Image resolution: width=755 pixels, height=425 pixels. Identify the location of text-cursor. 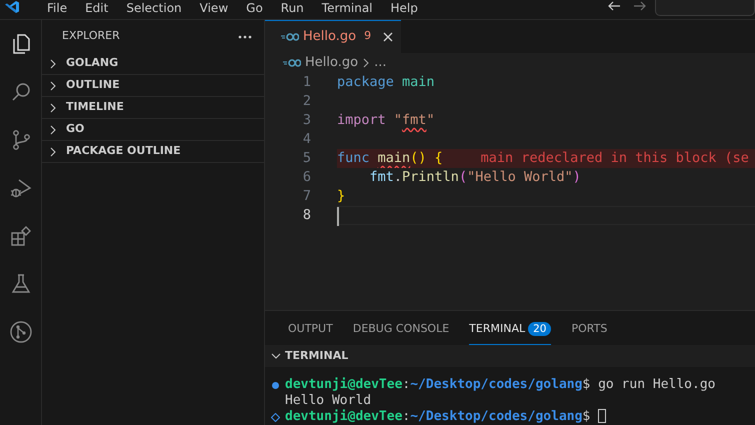
(338, 216).